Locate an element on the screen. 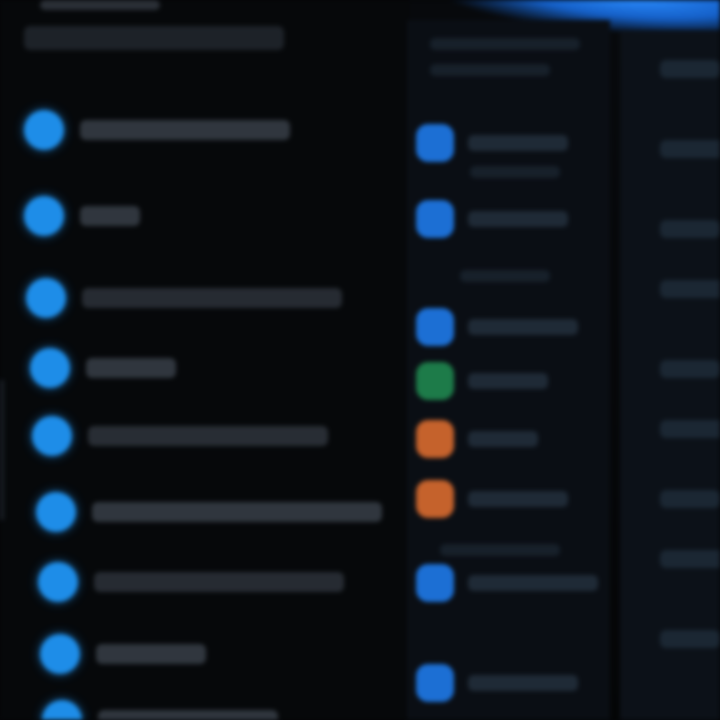 The height and width of the screenshot is (720, 720). list-item-subtext is located at coordinates (515, 172).